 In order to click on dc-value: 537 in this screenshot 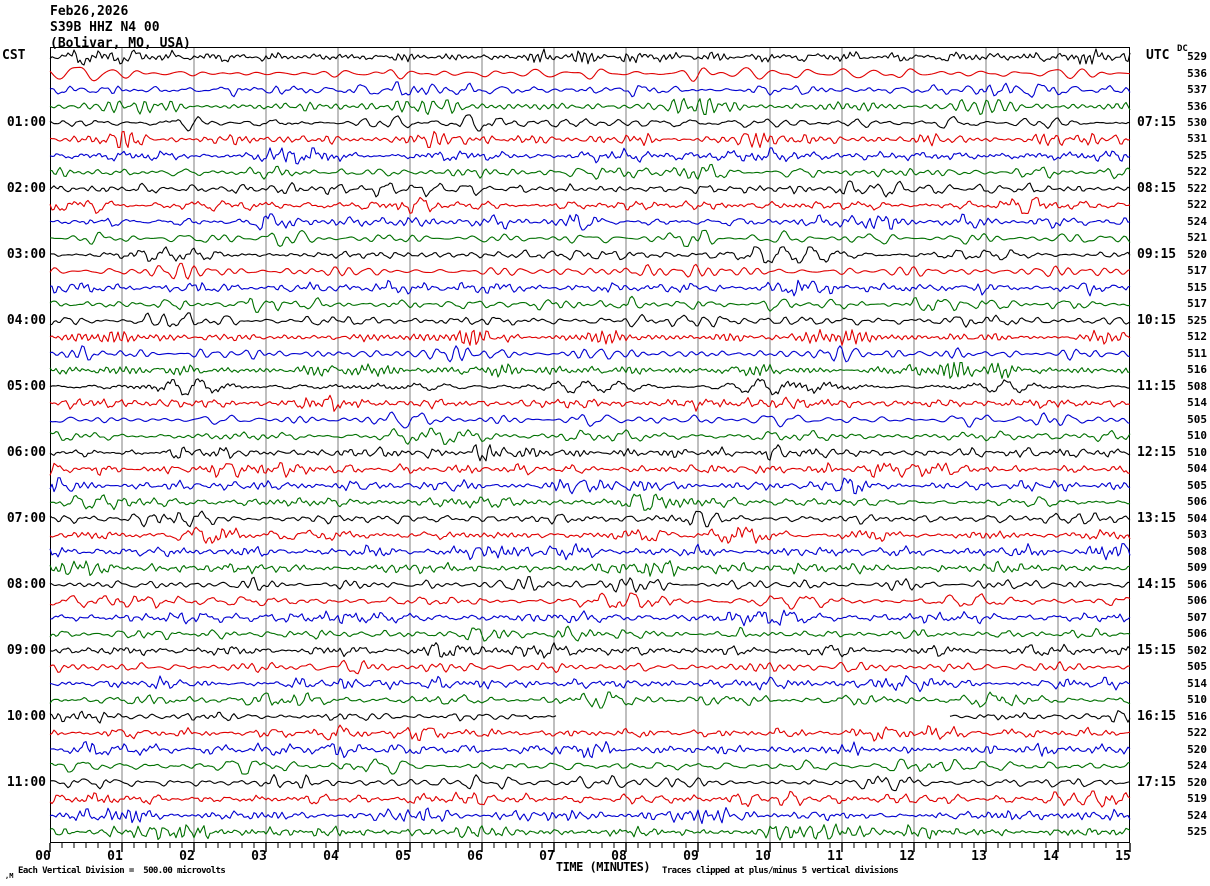, I will do `click(1197, 89)`.